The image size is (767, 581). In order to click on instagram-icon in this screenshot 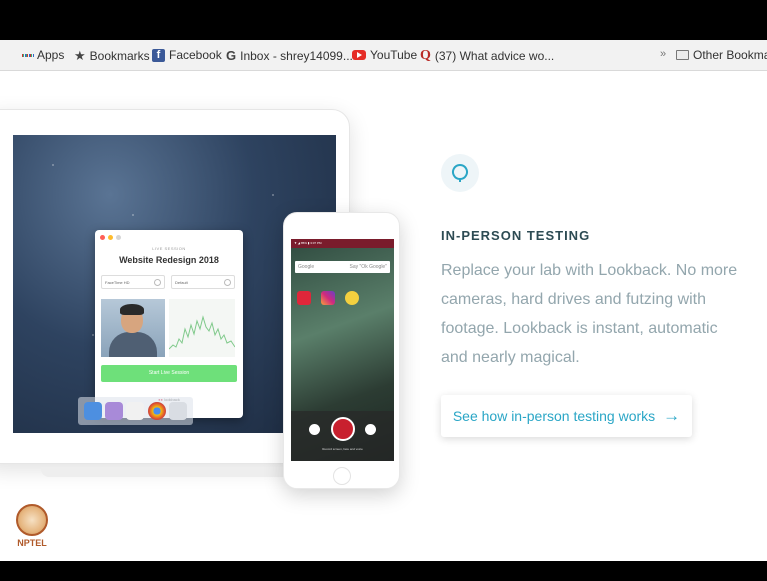, I will do `click(328, 298)`.